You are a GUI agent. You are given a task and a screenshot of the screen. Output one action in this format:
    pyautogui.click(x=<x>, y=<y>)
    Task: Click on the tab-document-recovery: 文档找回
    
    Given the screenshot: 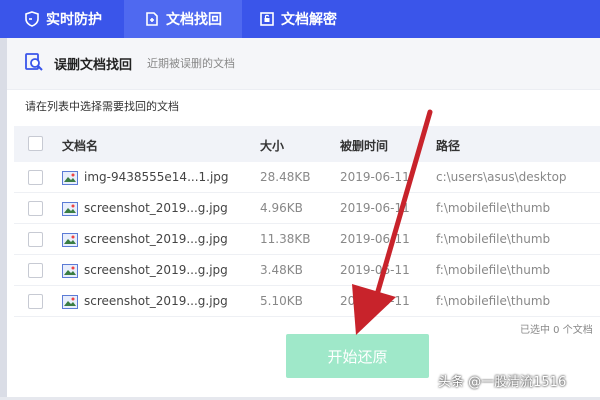 What is the action you would take?
    pyautogui.click(x=183, y=19)
    